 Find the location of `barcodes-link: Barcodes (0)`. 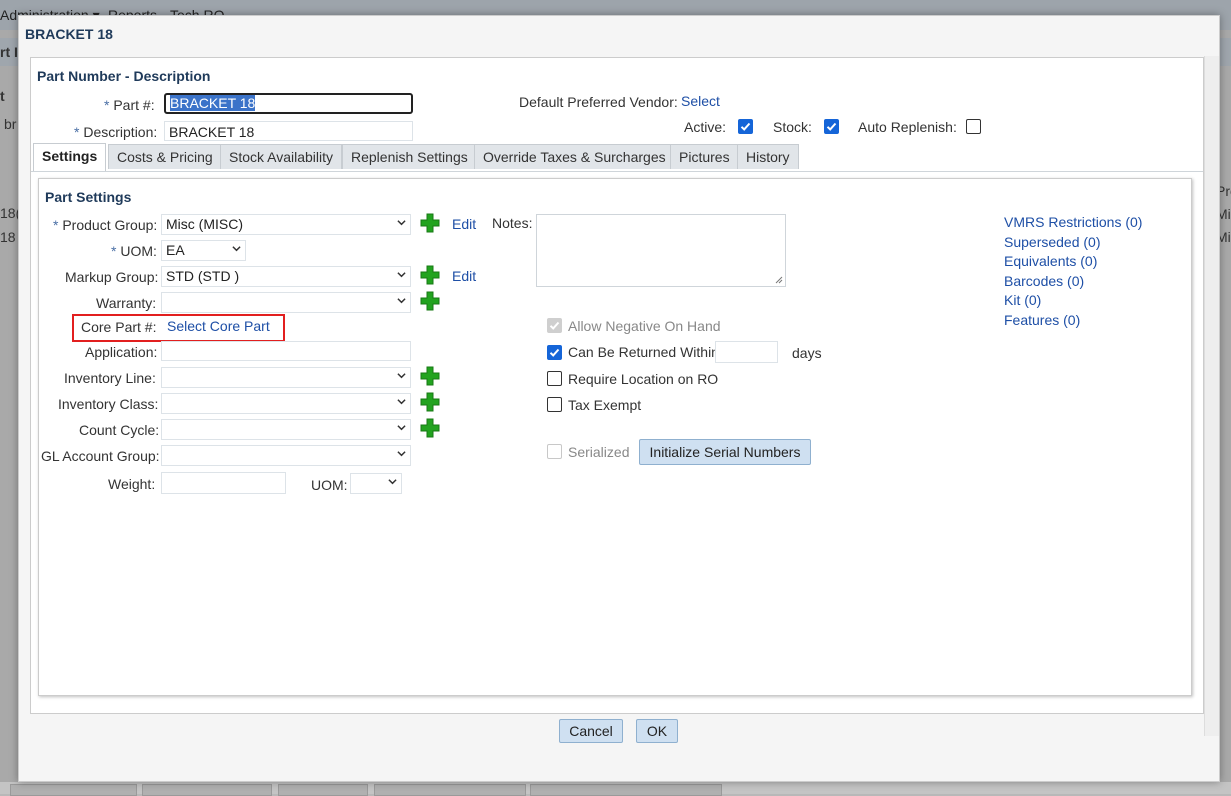

barcodes-link: Barcodes (0) is located at coordinates (1044, 281).